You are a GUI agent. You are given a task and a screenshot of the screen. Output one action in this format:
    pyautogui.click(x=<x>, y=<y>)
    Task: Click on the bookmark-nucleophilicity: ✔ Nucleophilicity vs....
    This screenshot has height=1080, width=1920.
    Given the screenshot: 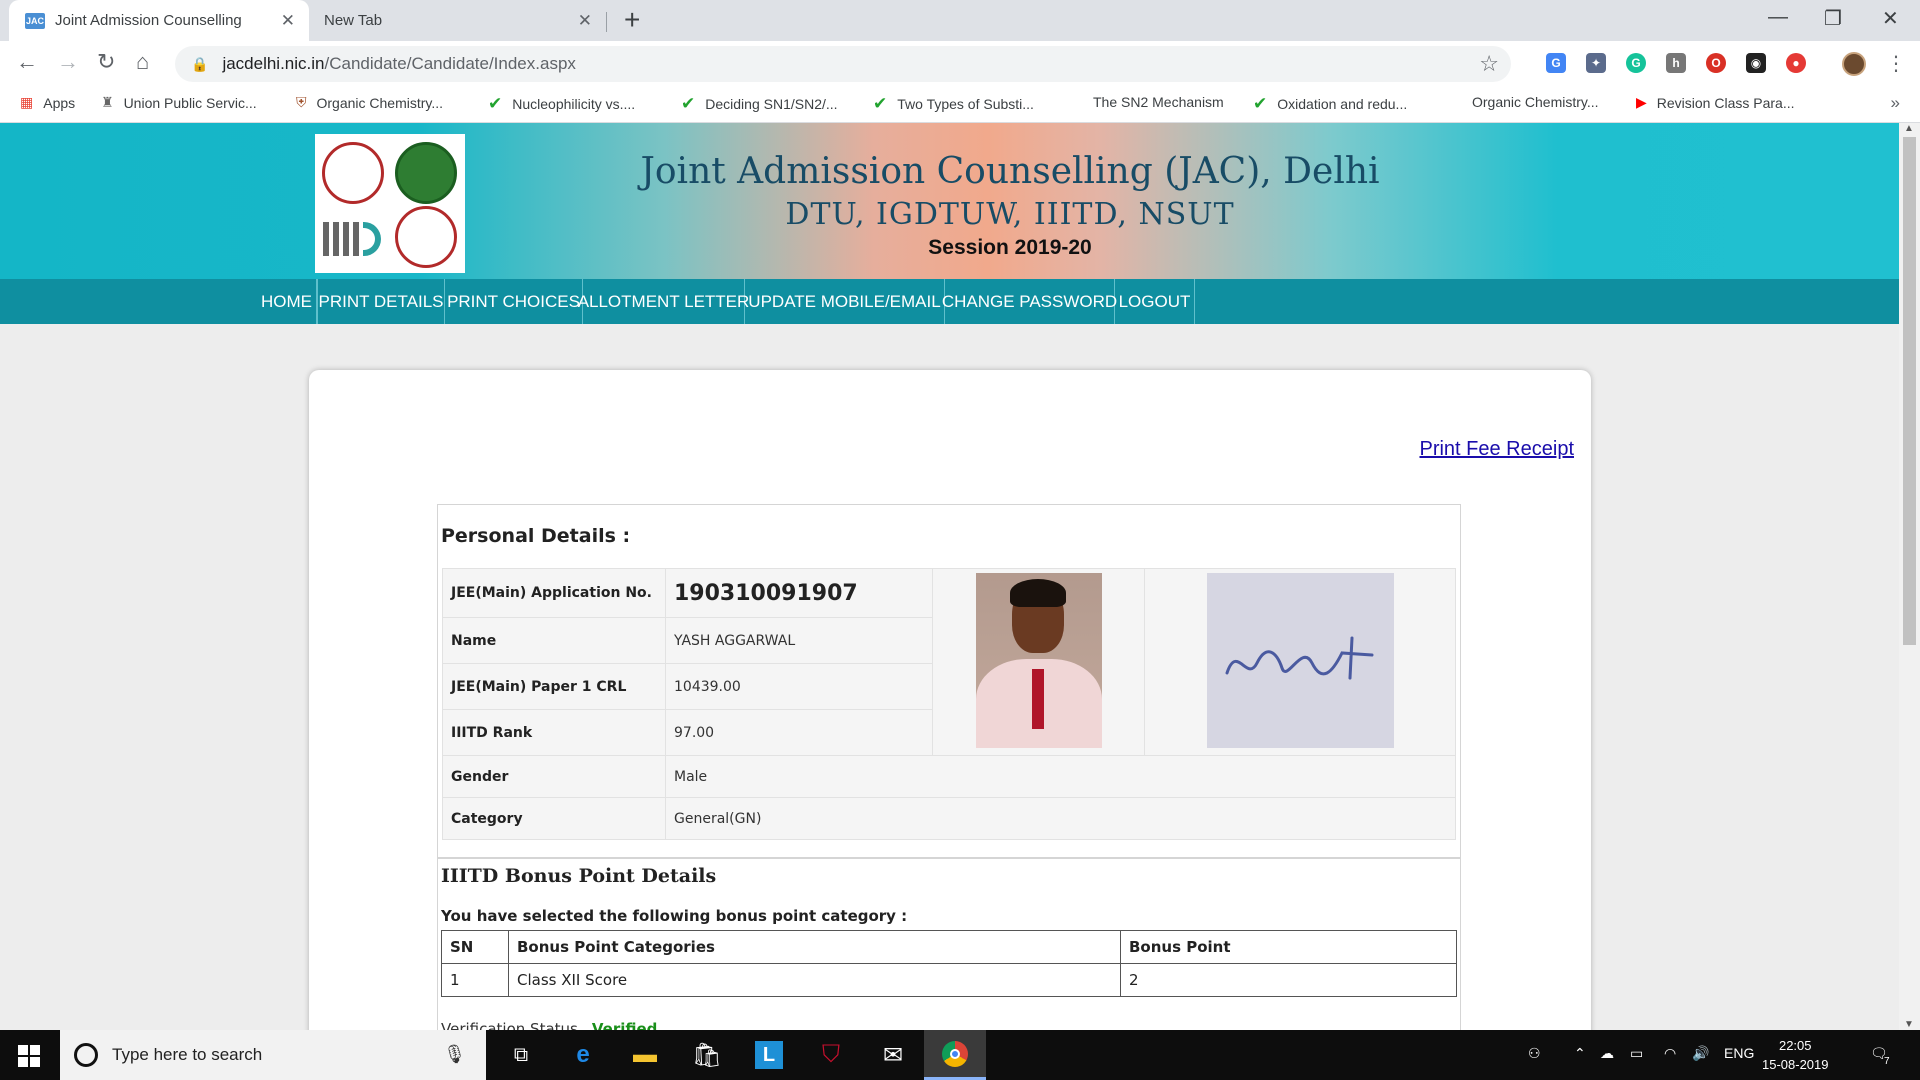 What is the action you would take?
    pyautogui.click(x=561, y=104)
    